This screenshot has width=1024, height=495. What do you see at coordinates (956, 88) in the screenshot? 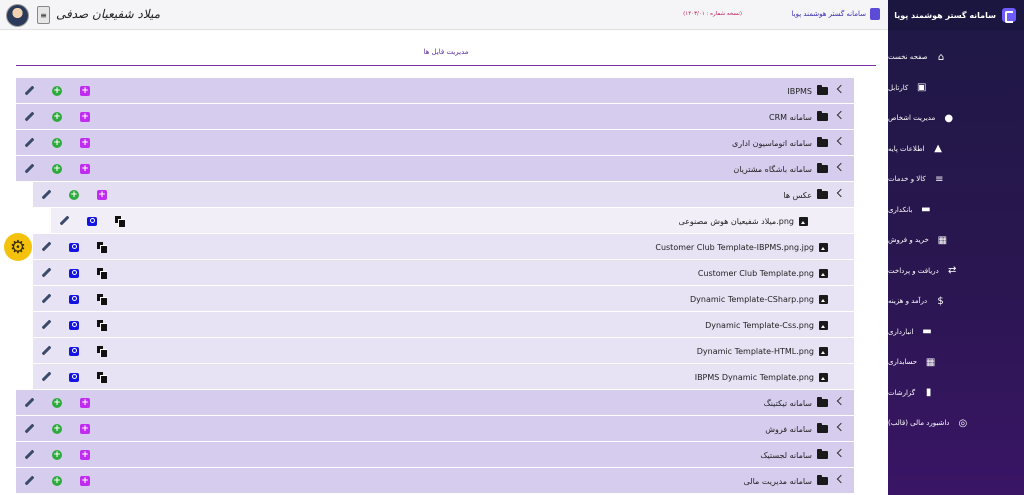
I see `sidebar-item: ▣ کارتابل` at bounding box center [956, 88].